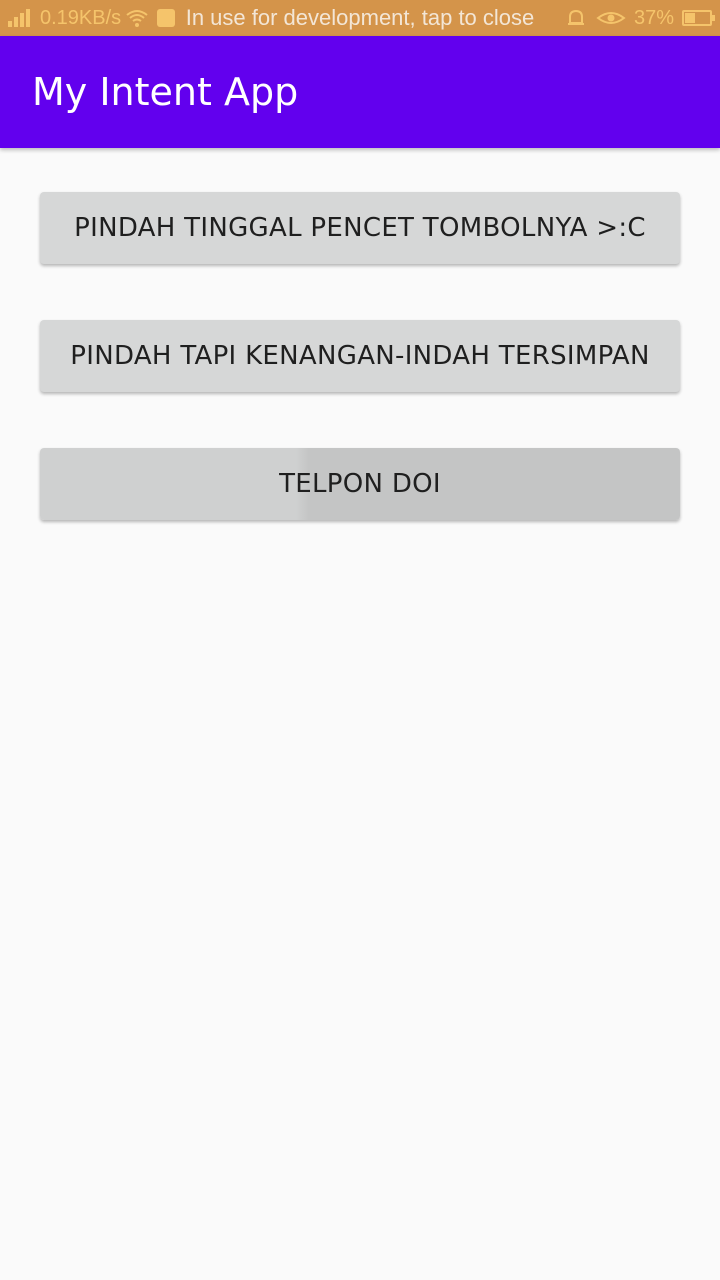  I want to click on app-title: My Intent App, so click(165, 92).